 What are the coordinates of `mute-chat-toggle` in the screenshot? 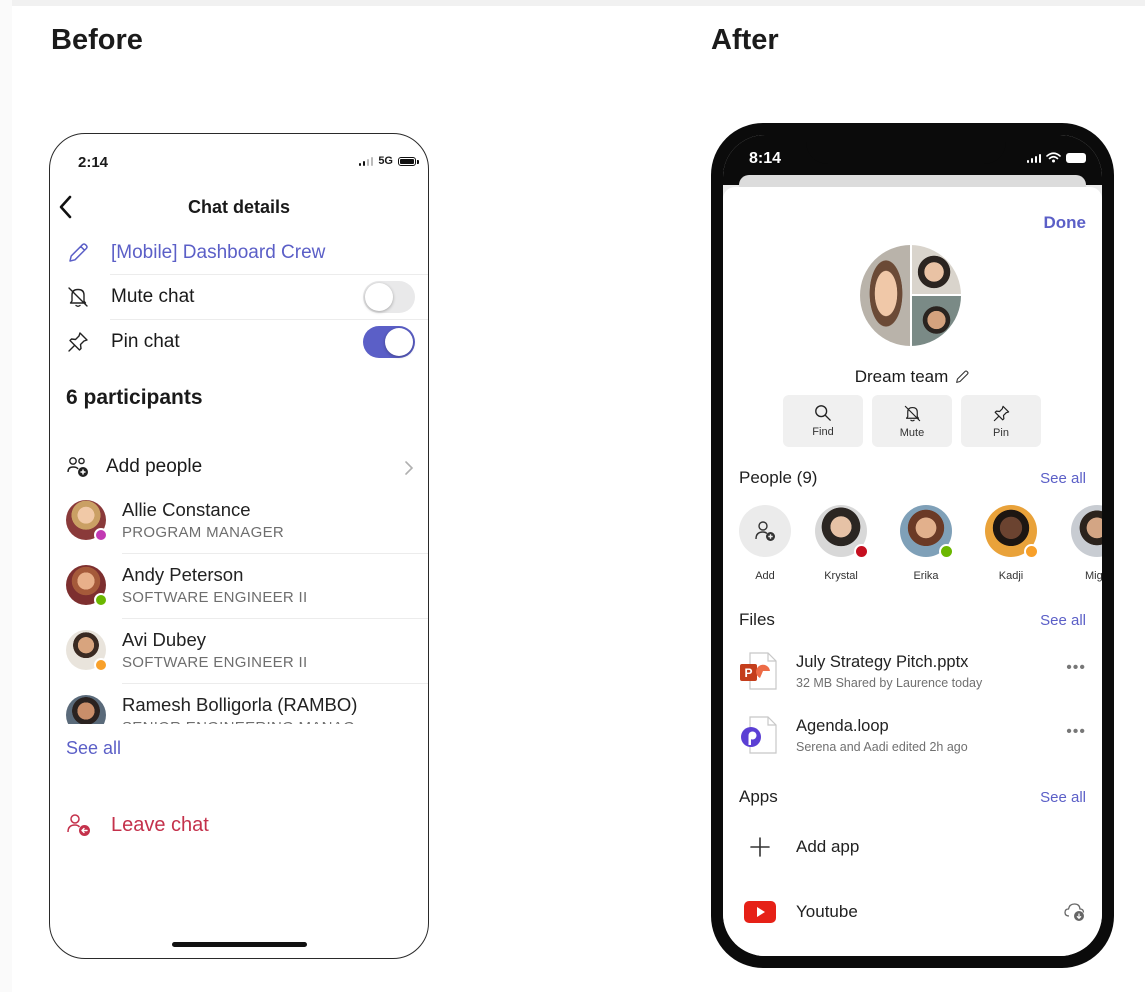 It's located at (389, 297).